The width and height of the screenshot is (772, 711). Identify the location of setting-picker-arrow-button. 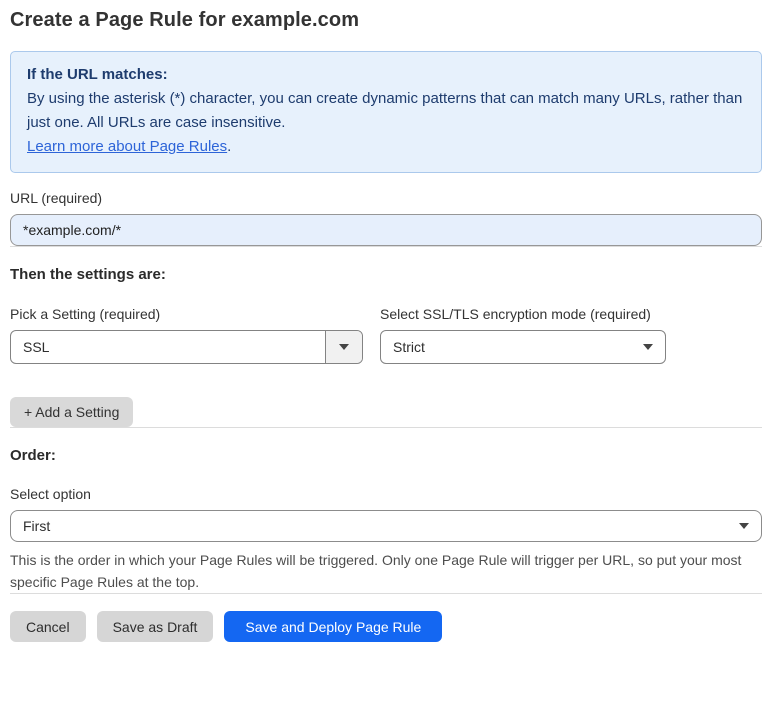
(343, 347).